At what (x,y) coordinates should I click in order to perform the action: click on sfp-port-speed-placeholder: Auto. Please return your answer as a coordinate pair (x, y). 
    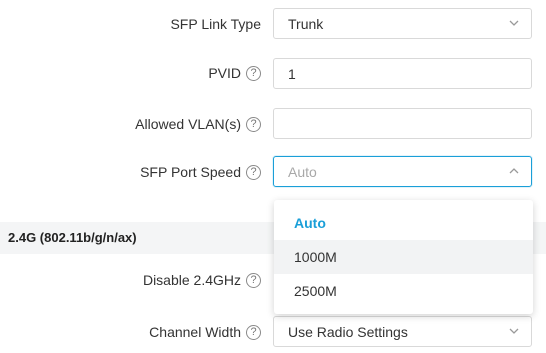
    Looking at the image, I should click on (302, 171).